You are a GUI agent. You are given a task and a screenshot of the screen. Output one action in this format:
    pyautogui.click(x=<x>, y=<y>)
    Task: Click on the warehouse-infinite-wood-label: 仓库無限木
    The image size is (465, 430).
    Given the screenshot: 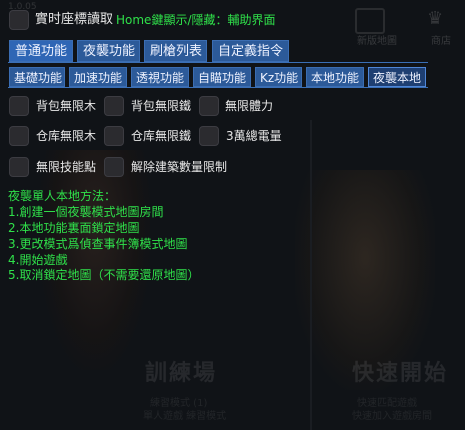 What is the action you would take?
    pyautogui.click(x=66, y=136)
    